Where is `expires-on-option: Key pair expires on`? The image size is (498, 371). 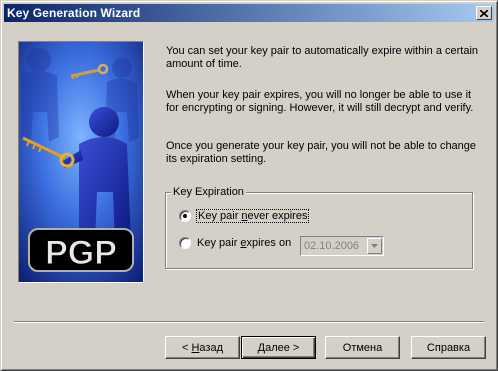
expires-on-option: Key pair expires on is located at coordinates (235, 243).